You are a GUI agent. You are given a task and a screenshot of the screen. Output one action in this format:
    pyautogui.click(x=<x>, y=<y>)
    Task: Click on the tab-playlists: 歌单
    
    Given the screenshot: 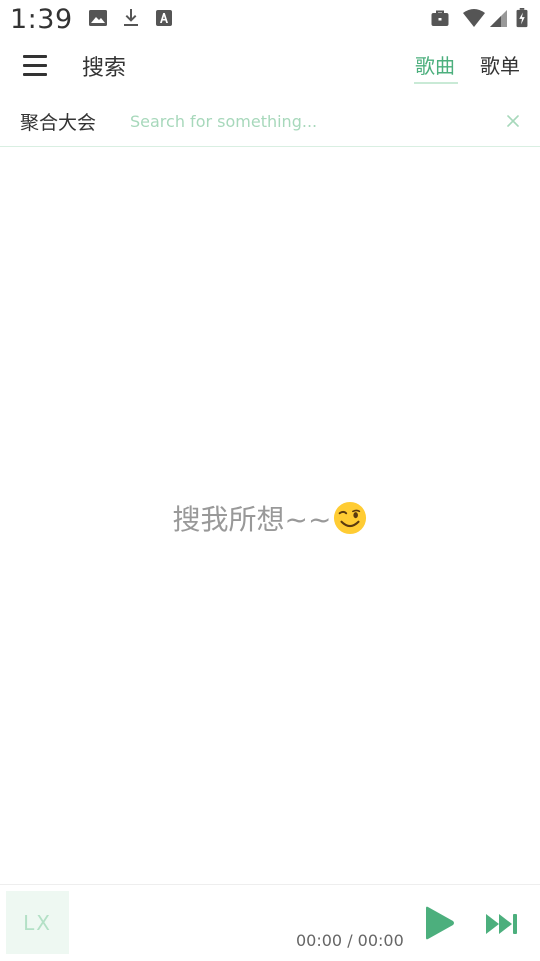 What is the action you would take?
    pyautogui.click(x=500, y=64)
    